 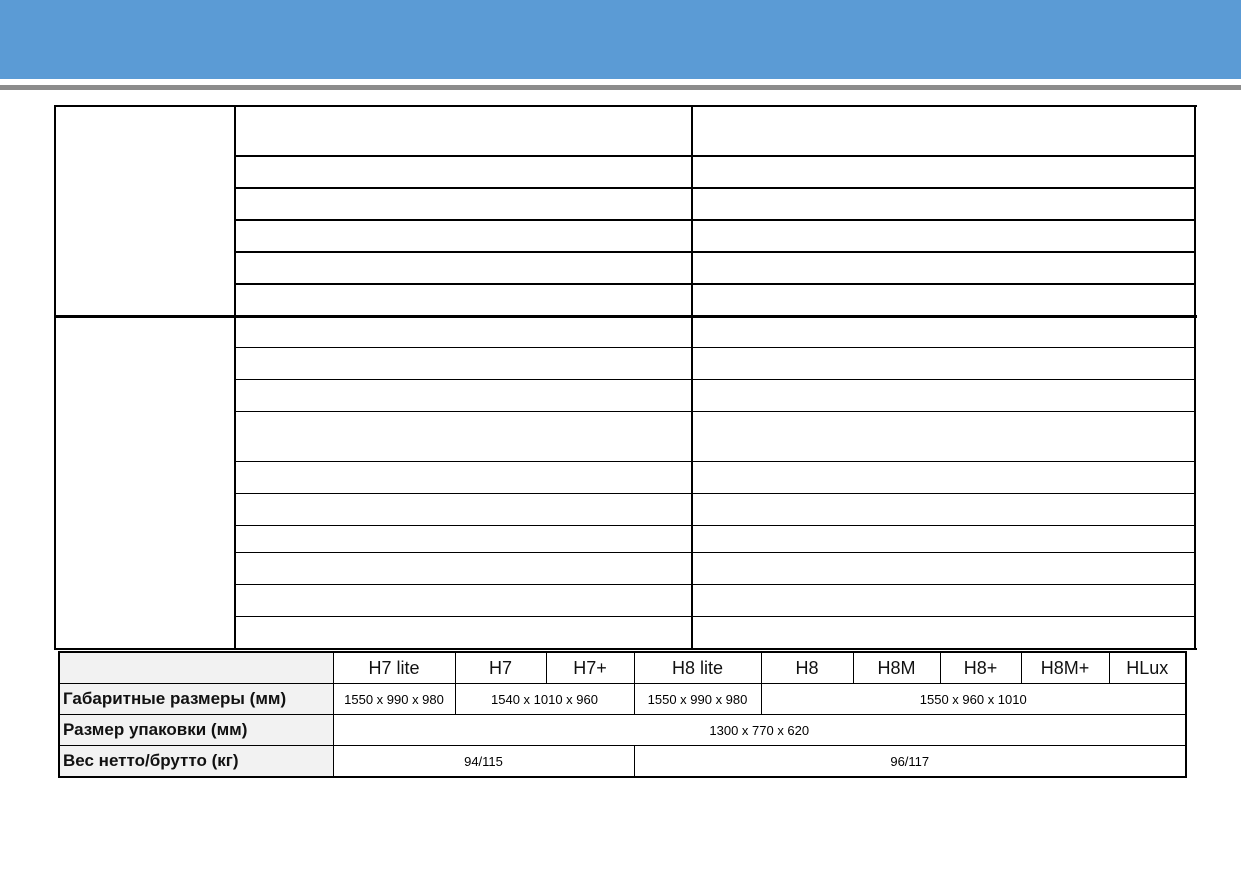 What do you see at coordinates (620, 39) in the screenshot?
I see `header-banner` at bounding box center [620, 39].